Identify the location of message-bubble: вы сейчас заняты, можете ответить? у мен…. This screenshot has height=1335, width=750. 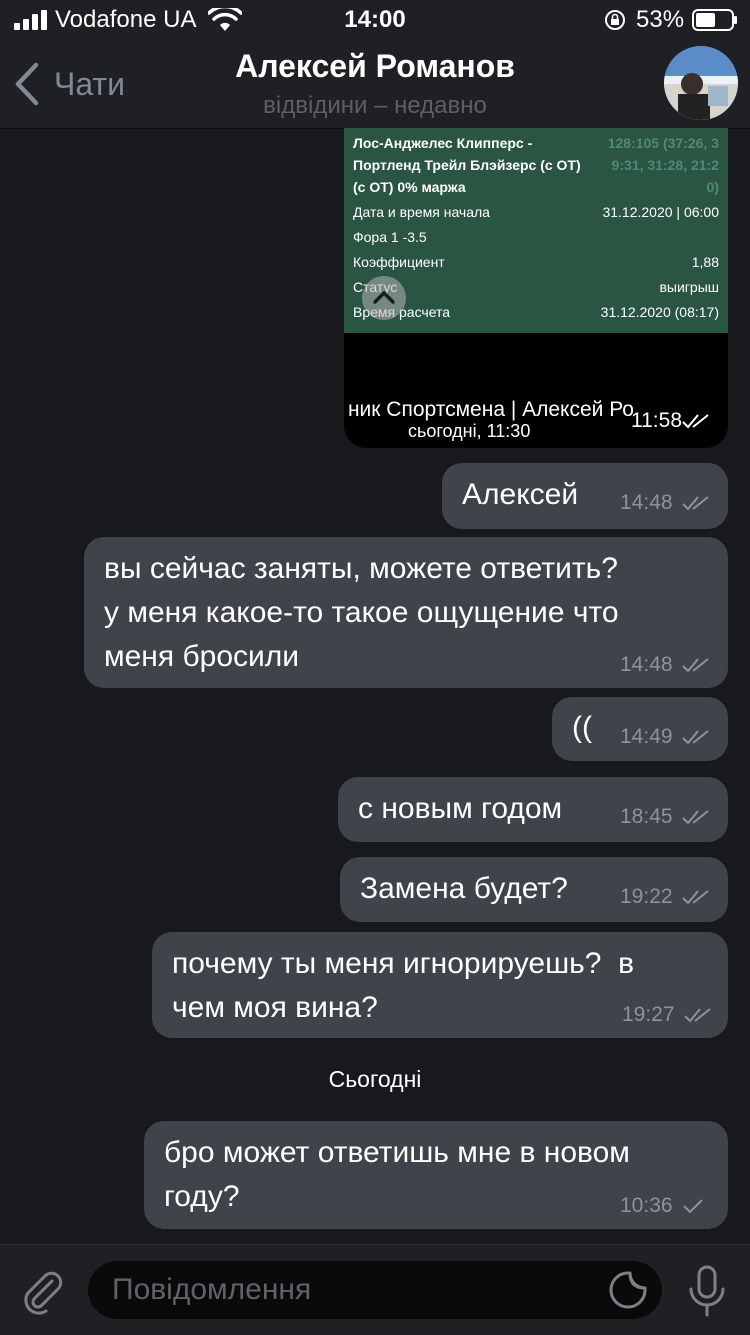
(406, 612).